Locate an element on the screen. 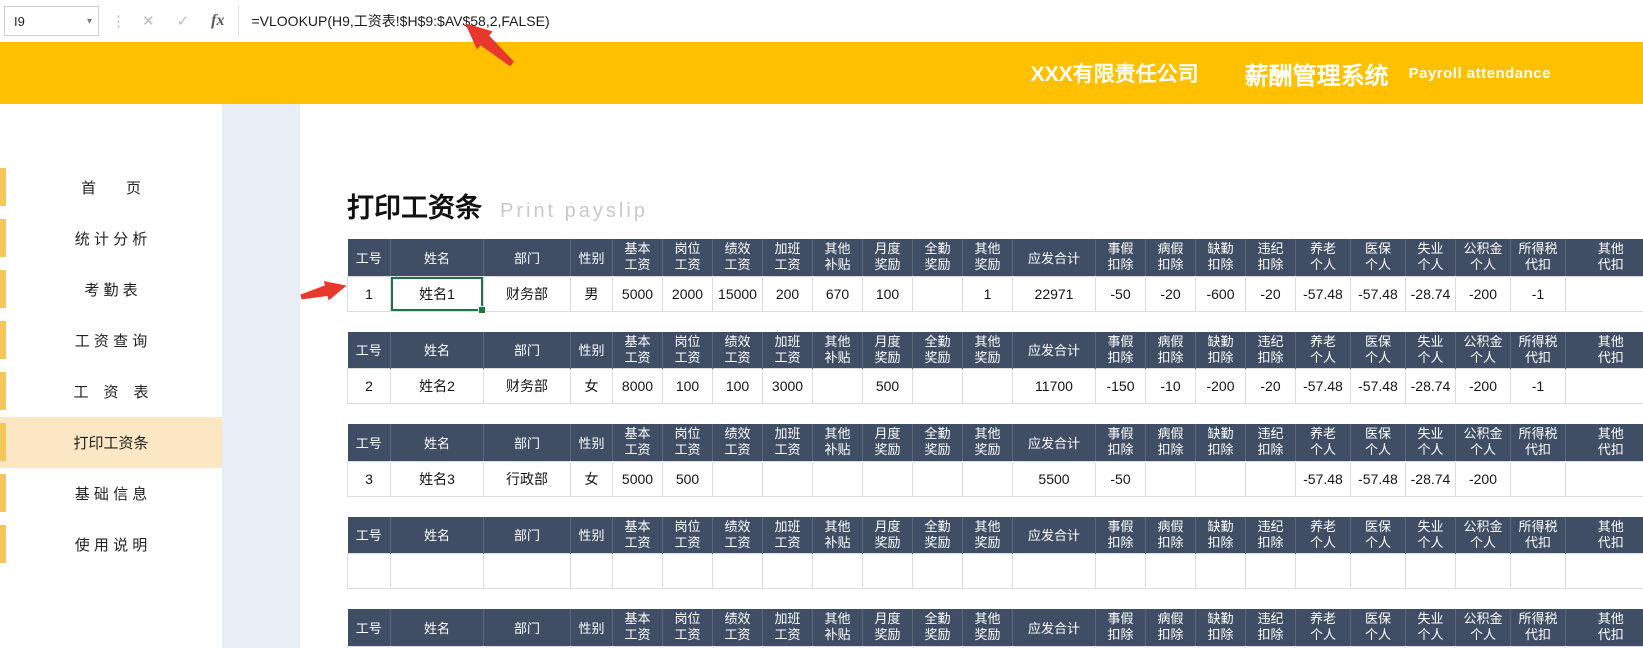 This screenshot has height=648, width=1643. payslip-cell: 3 is located at coordinates (369, 478).